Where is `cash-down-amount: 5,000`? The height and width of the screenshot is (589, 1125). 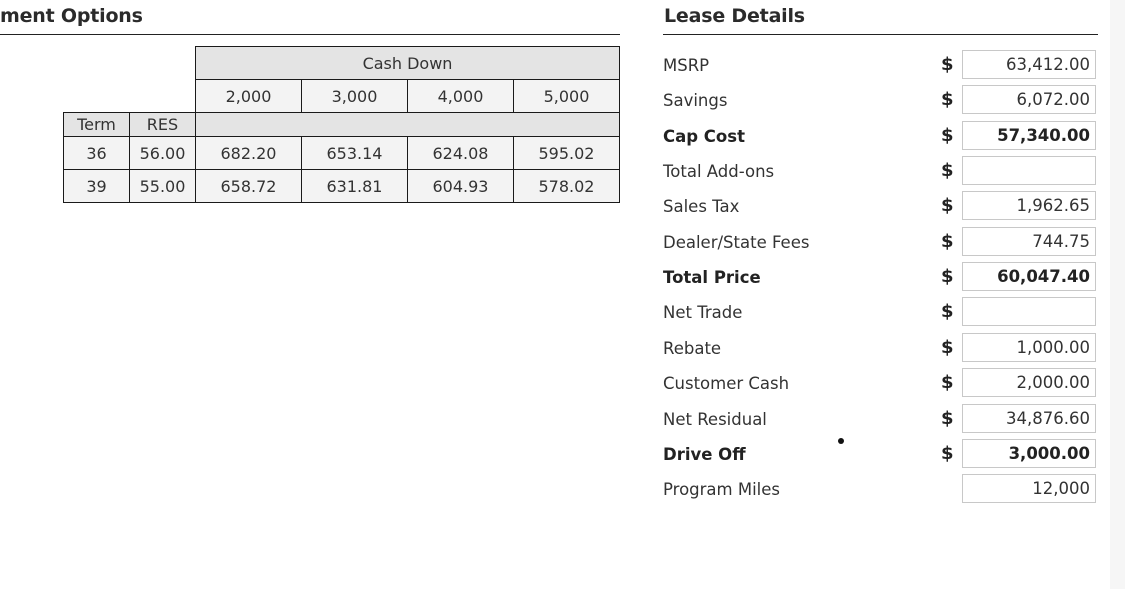 cash-down-amount: 5,000 is located at coordinates (566, 96).